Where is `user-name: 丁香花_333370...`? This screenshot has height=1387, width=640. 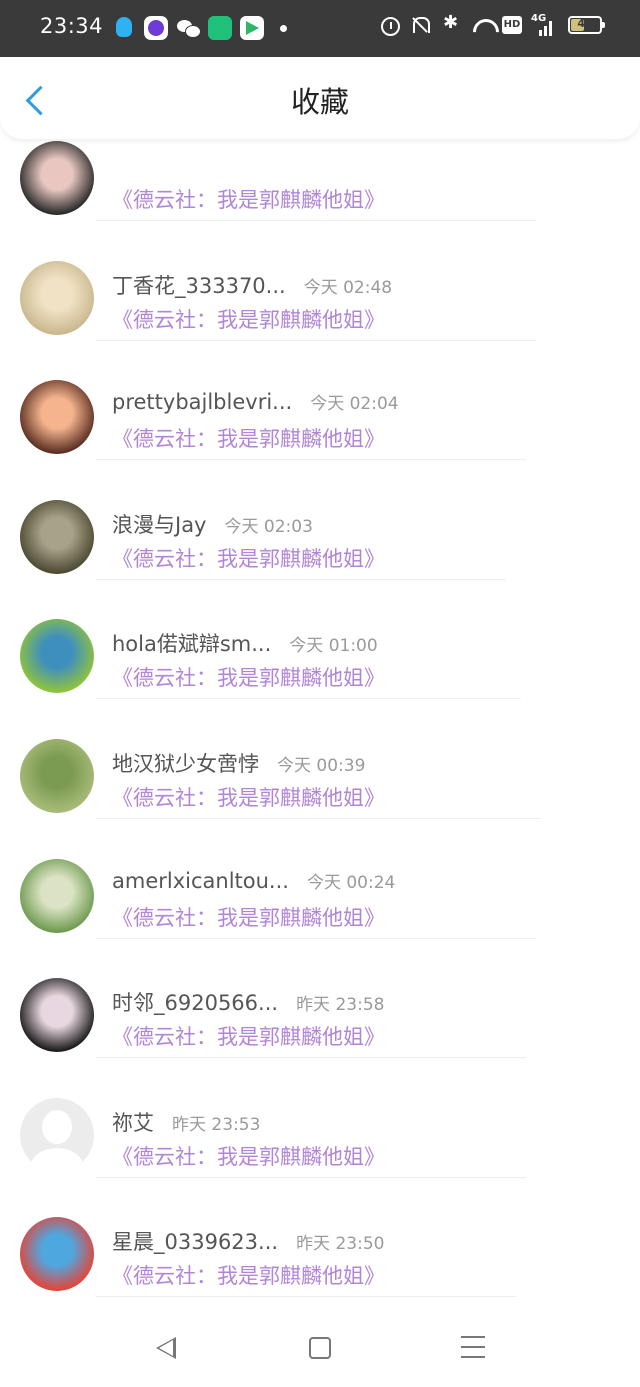
user-name: 丁香花_333370... is located at coordinates (199, 285).